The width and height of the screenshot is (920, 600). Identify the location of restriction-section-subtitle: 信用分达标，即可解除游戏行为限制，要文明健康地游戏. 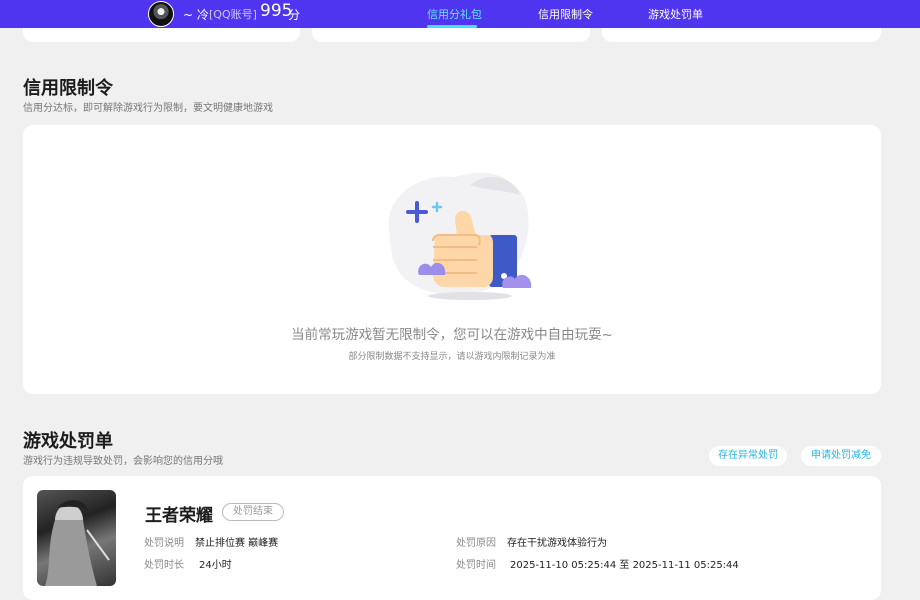
(148, 108).